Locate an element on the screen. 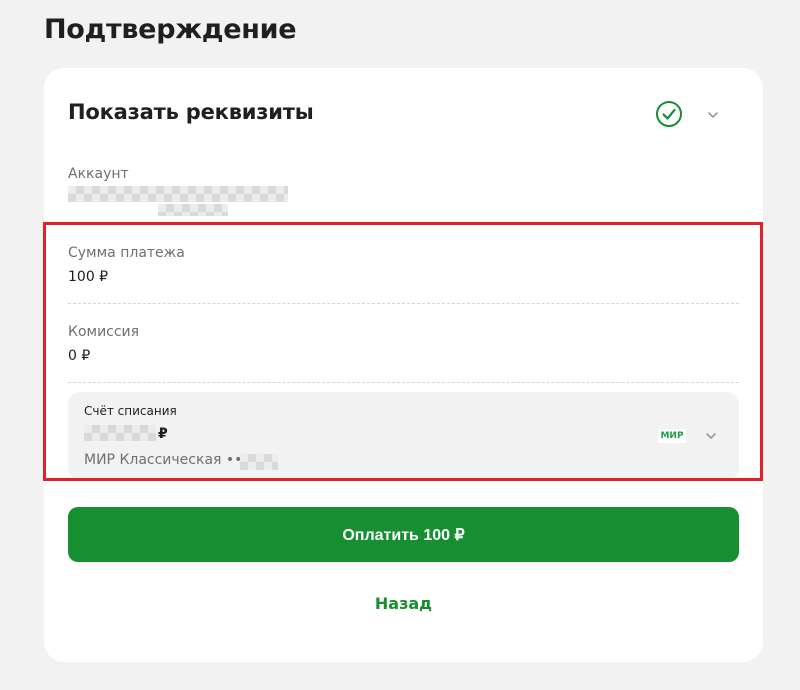 Image resolution: width=800 pixels, height=690 pixels. details-title: Показать реквизиты is located at coordinates (191, 112).